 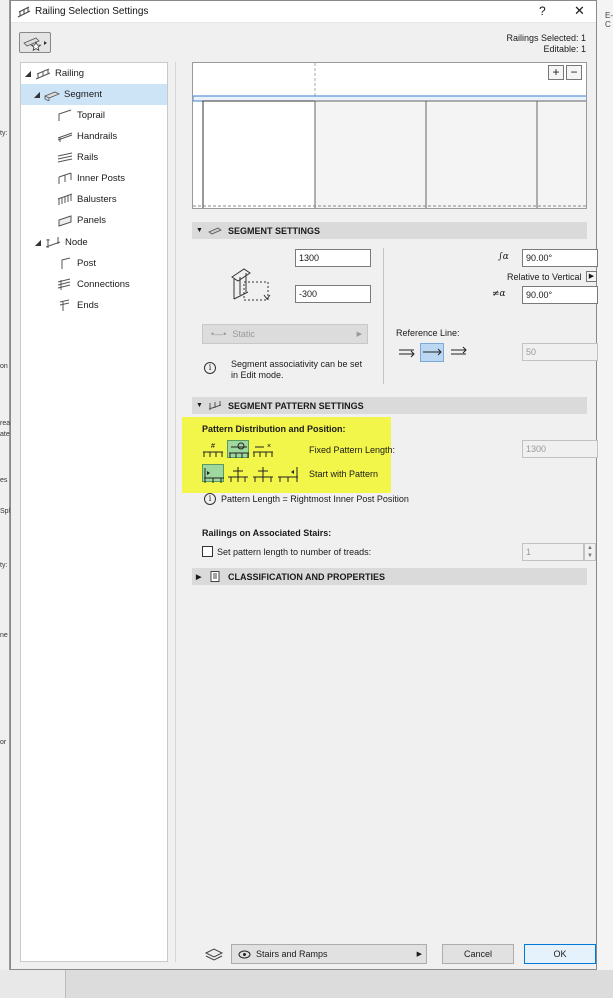 What do you see at coordinates (101, 178) in the screenshot?
I see `tree-item-label: Inner Posts` at bounding box center [101, 178].